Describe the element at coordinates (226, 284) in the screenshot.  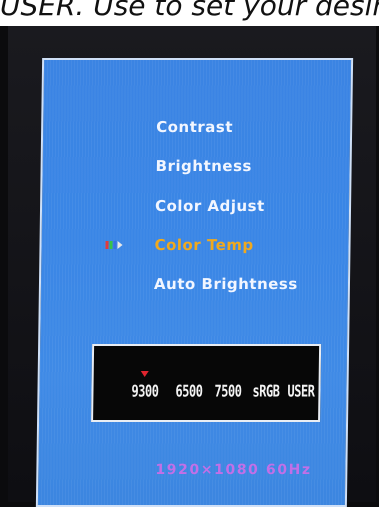
I see `menu-item-auto-brightness: Auto Brightness` at that location.